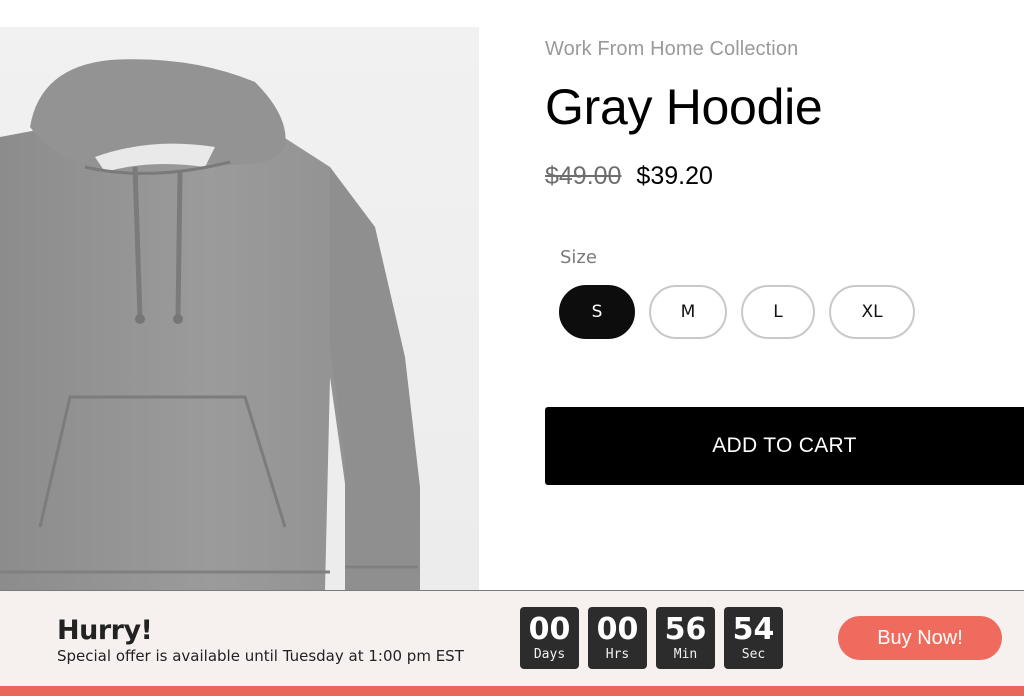 This screenshot has height=696, width=1024. Describe the element at coordinates (920, 638) in the screenshot. I see `buy-now-button: Buy Now!` at that location.